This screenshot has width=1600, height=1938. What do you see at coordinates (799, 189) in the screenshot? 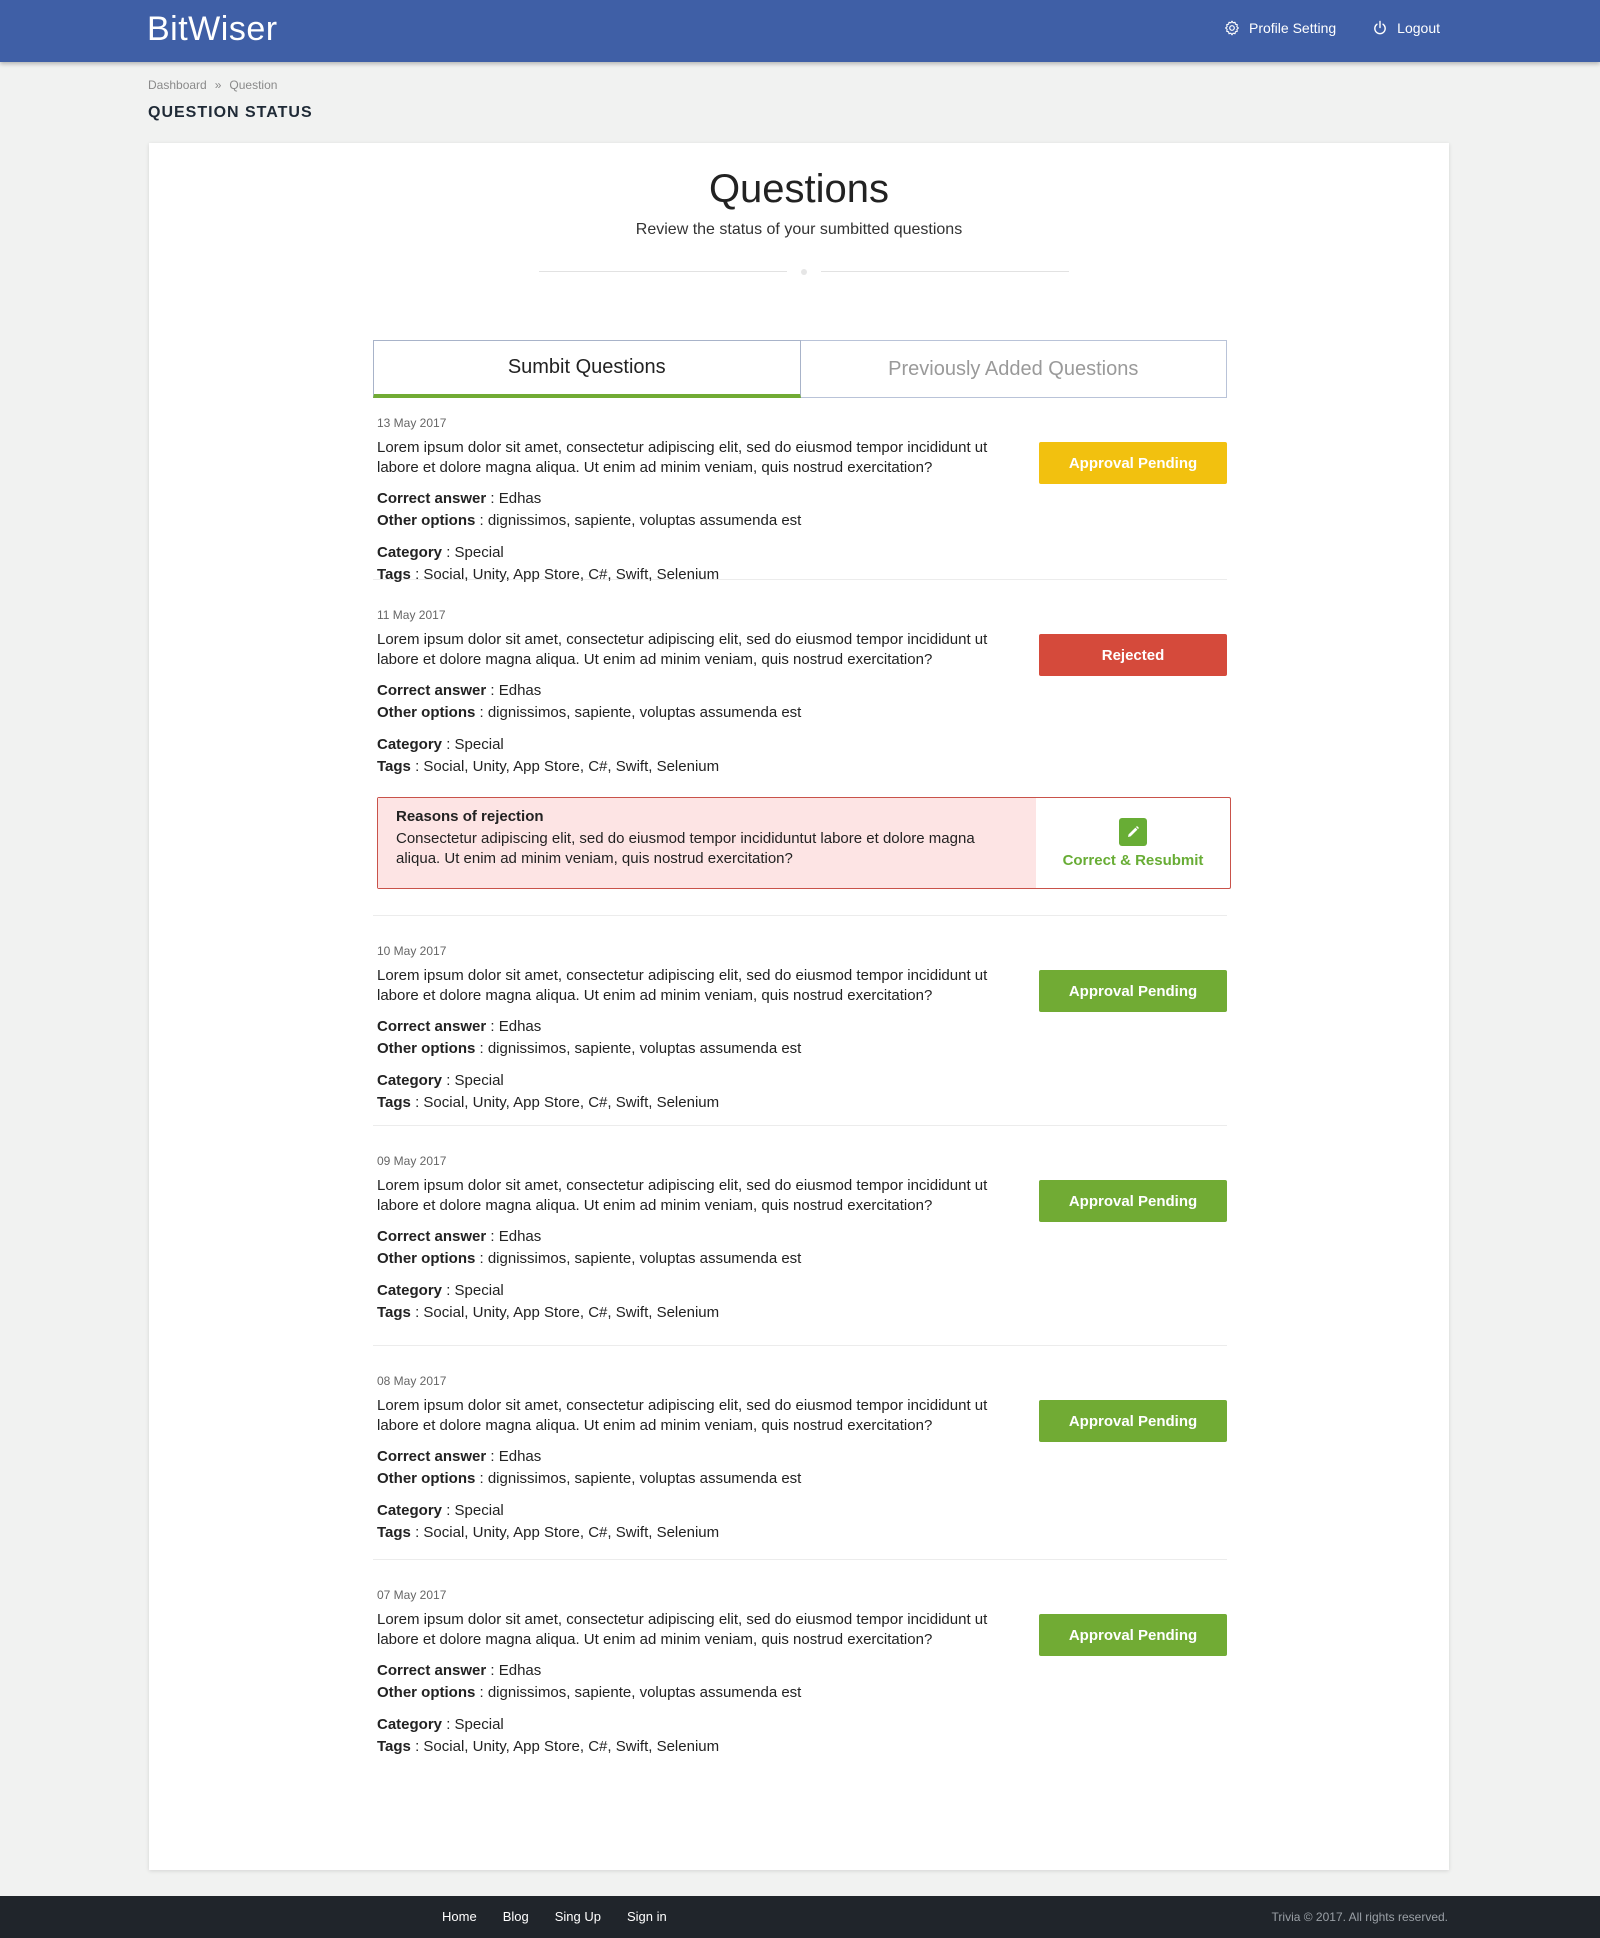
I see `hero-title: Questions` at bounding box center [799, 189].